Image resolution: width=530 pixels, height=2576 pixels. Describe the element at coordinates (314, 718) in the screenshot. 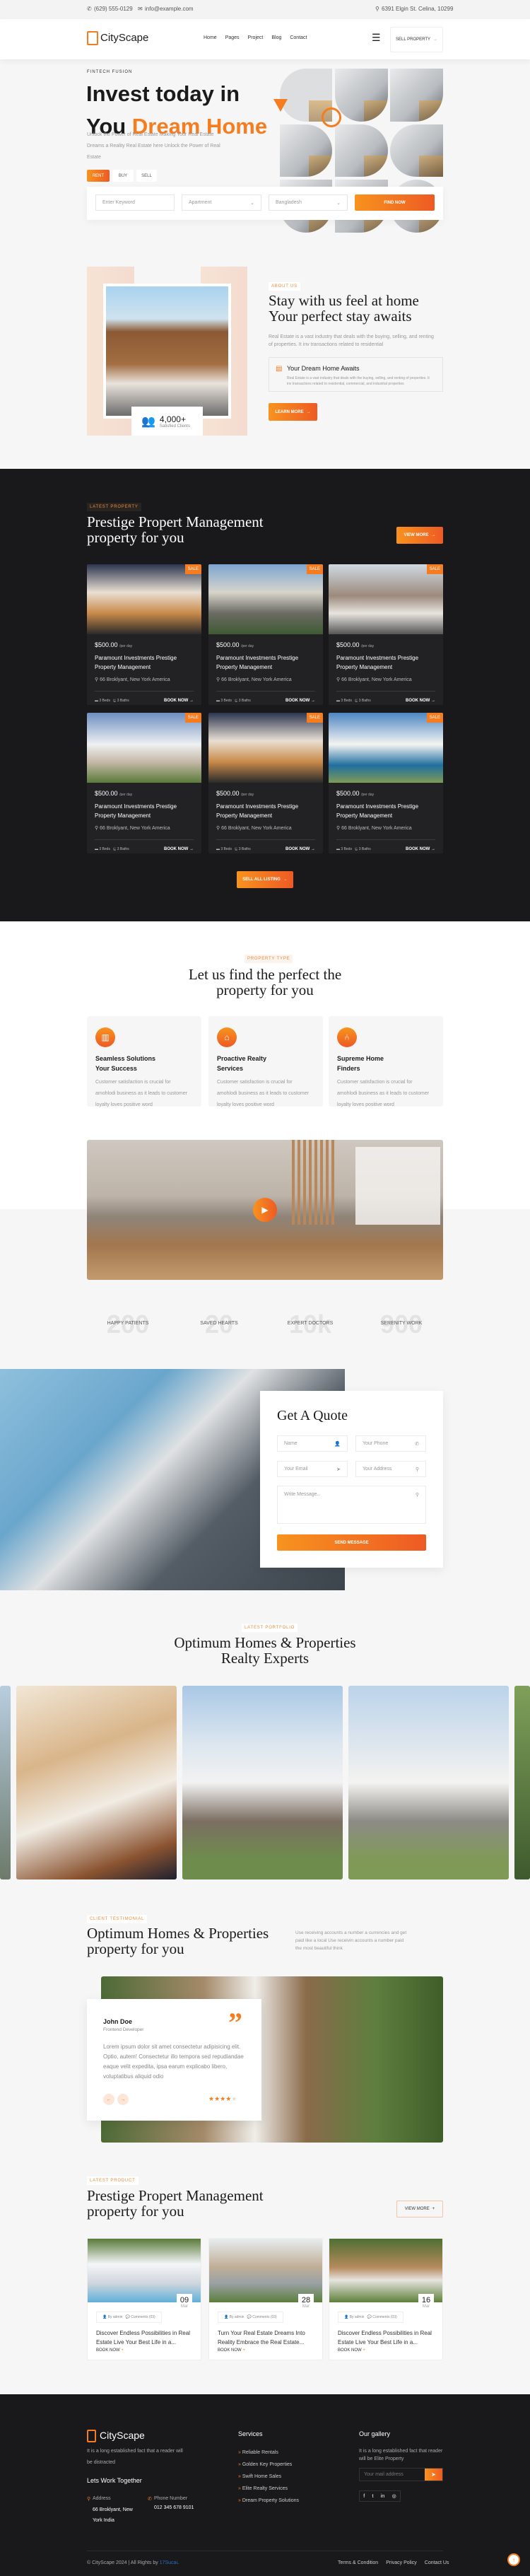

I see `sale-badge: SALE` at that location.